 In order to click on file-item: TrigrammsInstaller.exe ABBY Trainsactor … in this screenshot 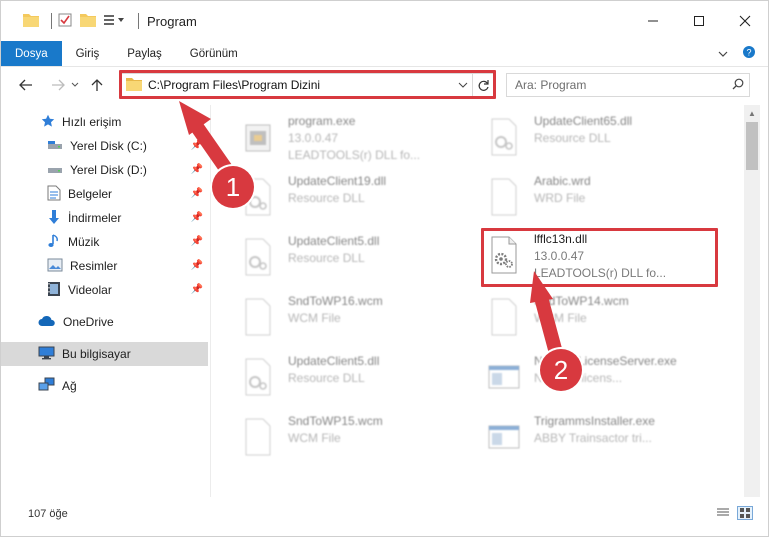, I will do `click(600, 440)`.